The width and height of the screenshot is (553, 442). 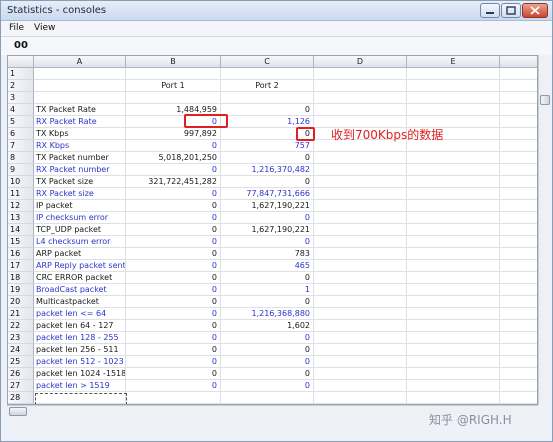 What do you see at coordinates (21, 74) in the screenshot?
I see `row-header: 1` at bounding box center [21, 74].